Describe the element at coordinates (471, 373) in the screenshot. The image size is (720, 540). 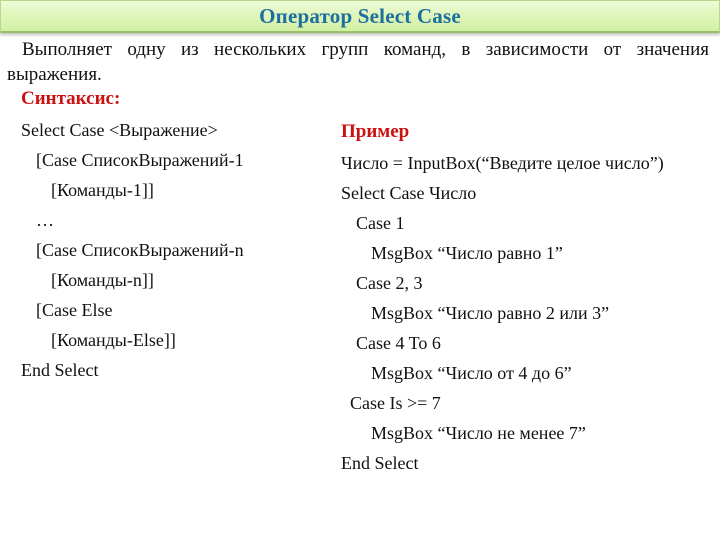
I see `example-line: MsgBox “Число от 4 до 6”` at that location.